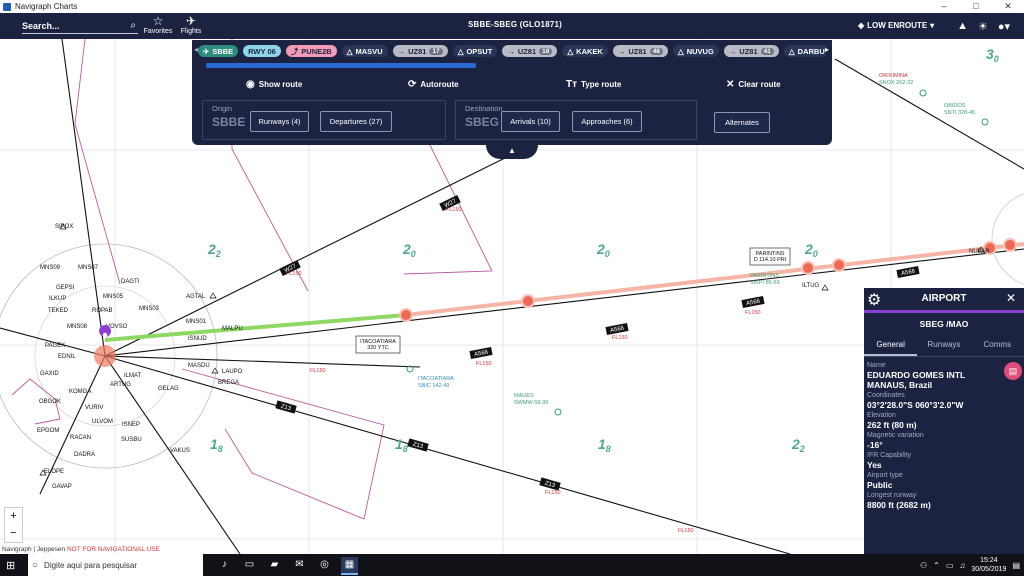 The image size is (1024, 576). I want to click on fix-label: GELAG, so click(168, 389).